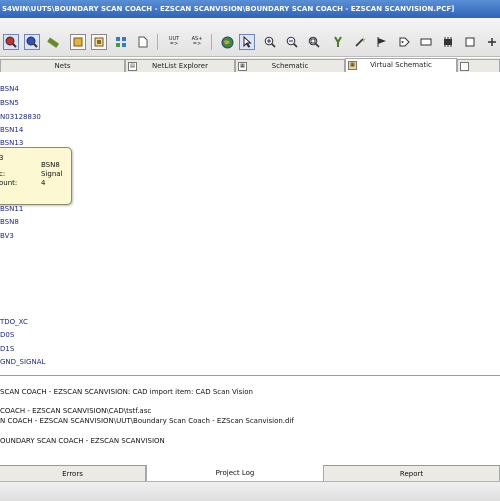  What do you see at coordinates (11, 130) in the screenshot?
I see `tree-node: BSN14` at bounding box center [11, 130].